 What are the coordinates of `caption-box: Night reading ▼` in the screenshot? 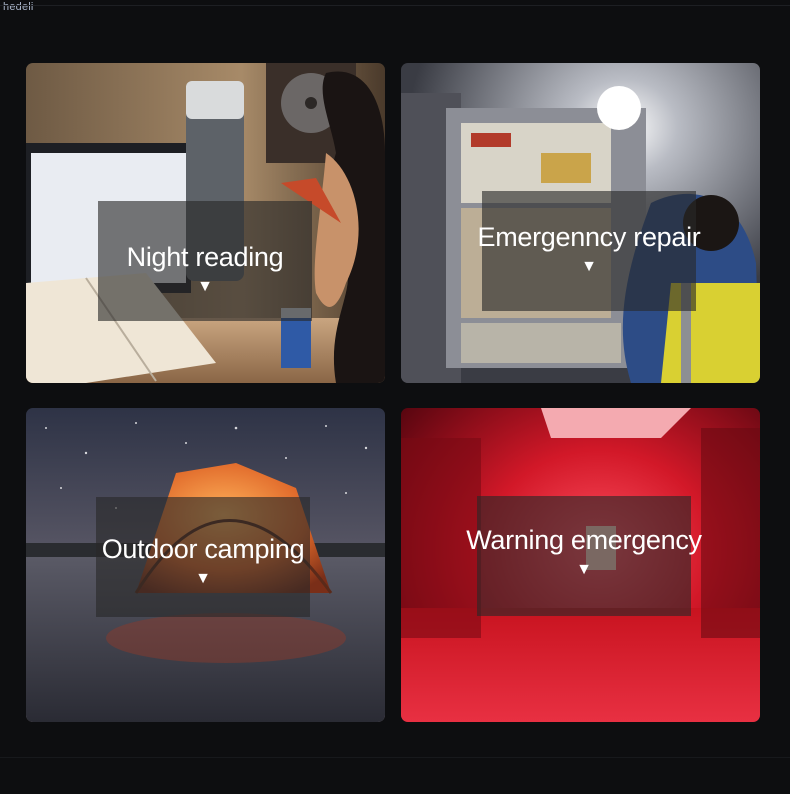 It's located at (205, 261).